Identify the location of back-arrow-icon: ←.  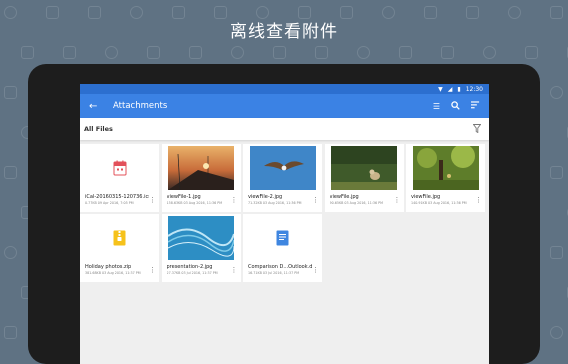
(97, 106).